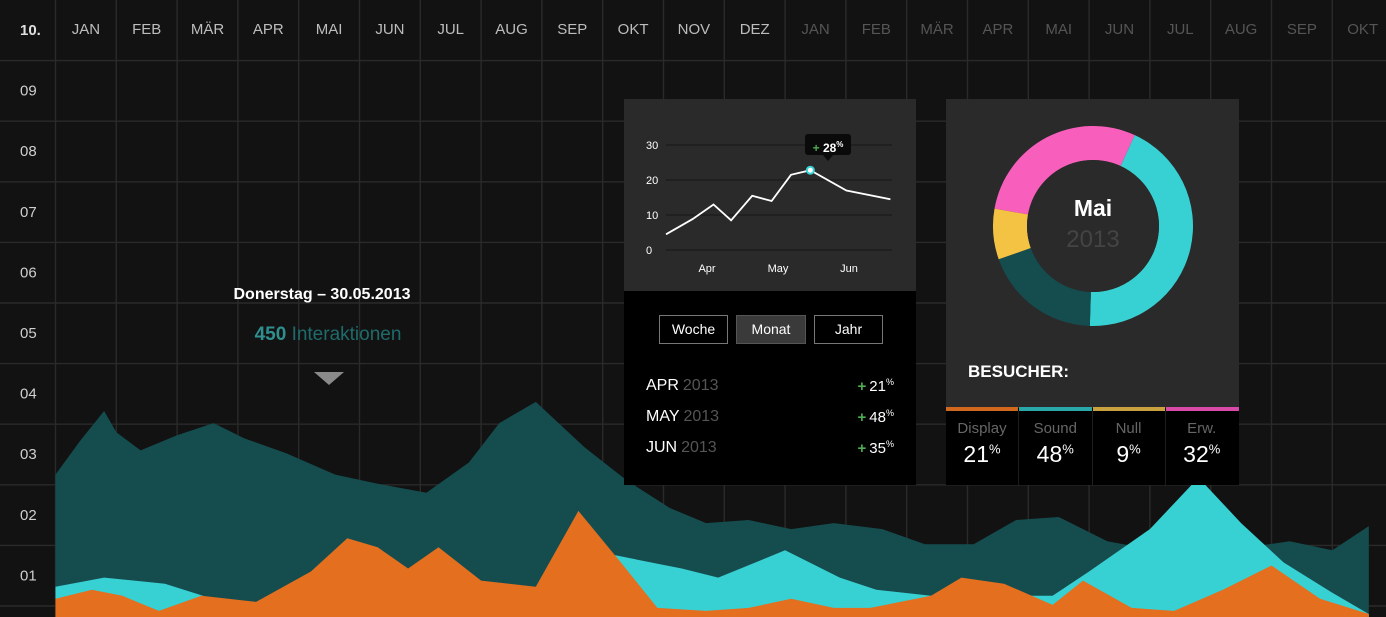  I want to click on stat-value: +48%, so click(876, 417).